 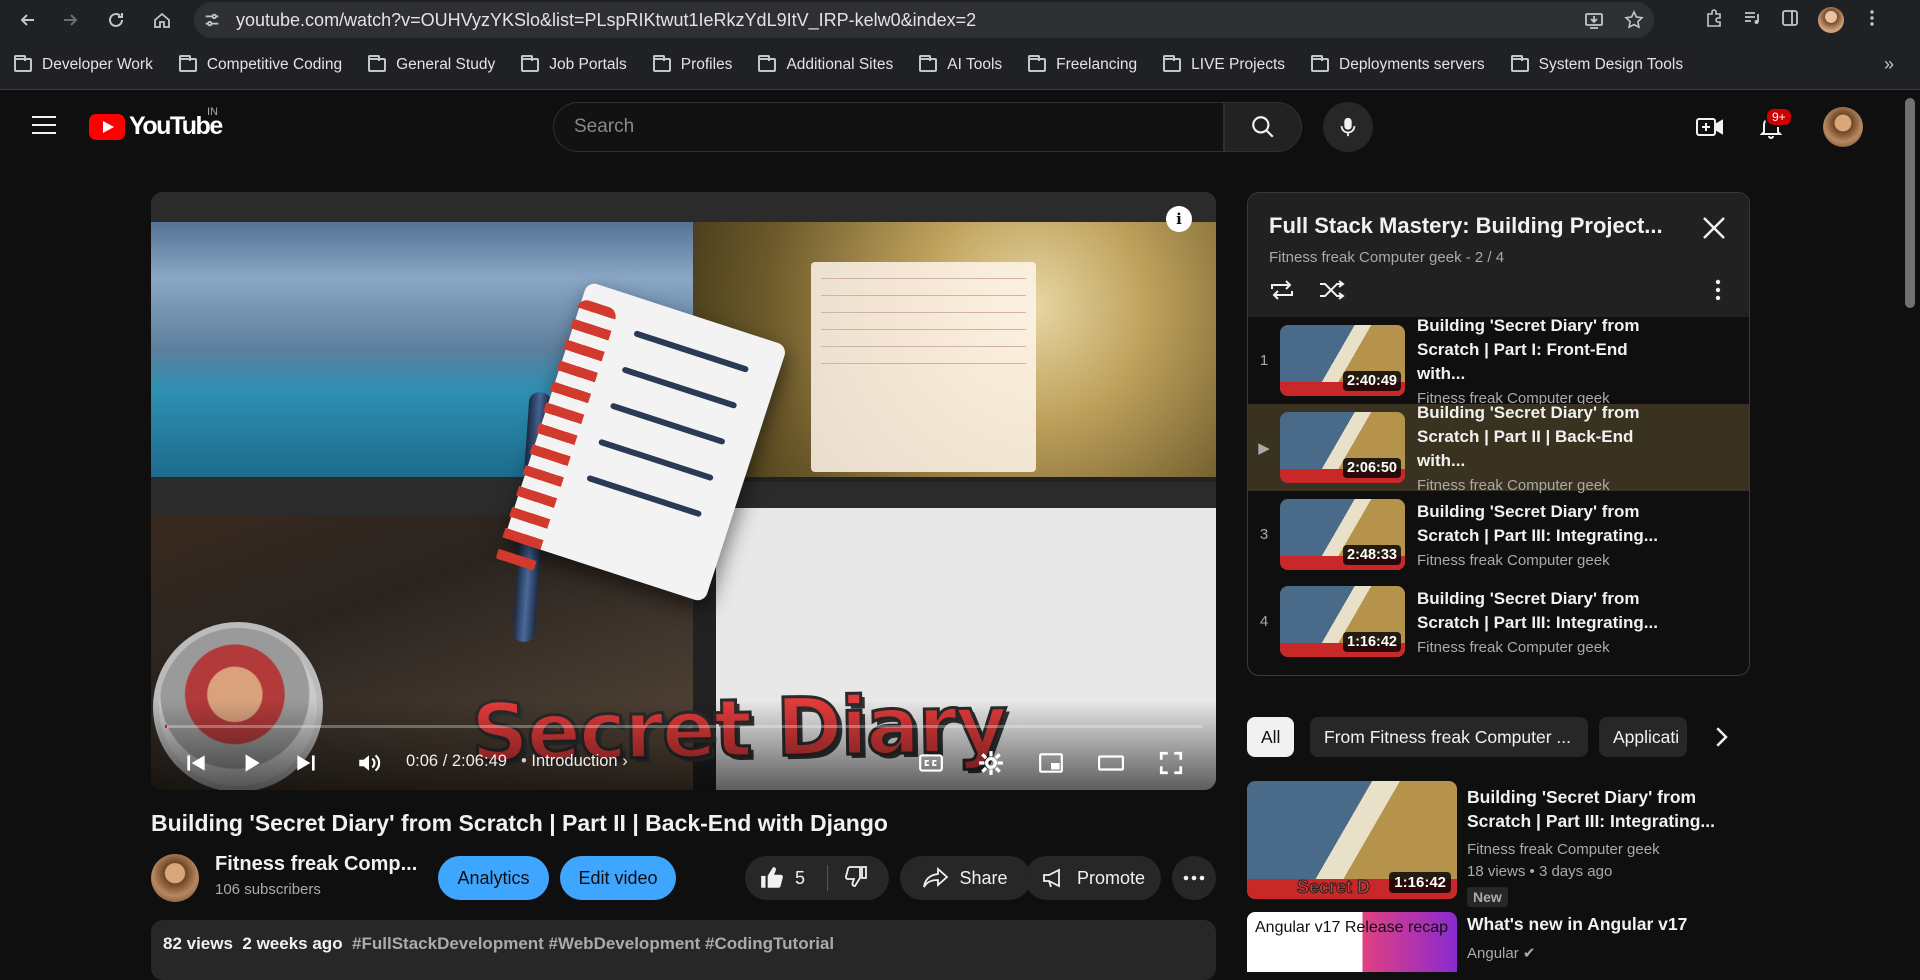 I want to click on forward-icon, so click(x=70, y=20).